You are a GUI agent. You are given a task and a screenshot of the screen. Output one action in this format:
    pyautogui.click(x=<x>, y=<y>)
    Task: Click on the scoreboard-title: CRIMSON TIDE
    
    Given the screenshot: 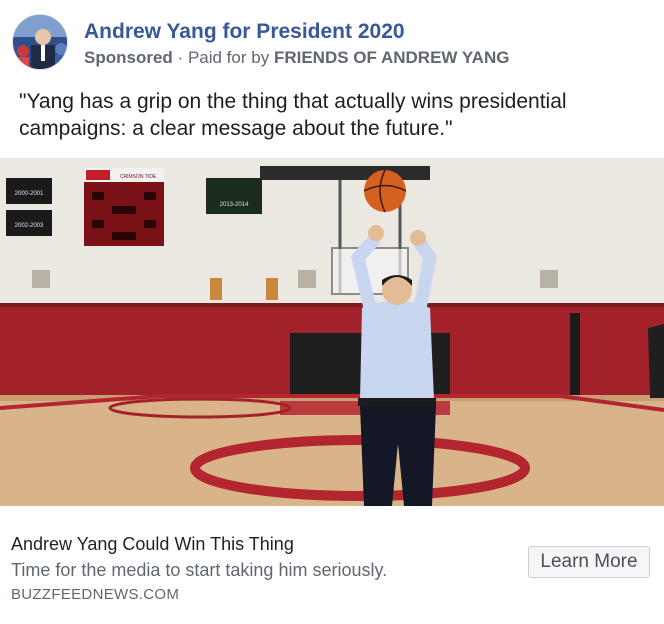 What is the action you would take?
    pyautogui.click(x=138, y=177)
    